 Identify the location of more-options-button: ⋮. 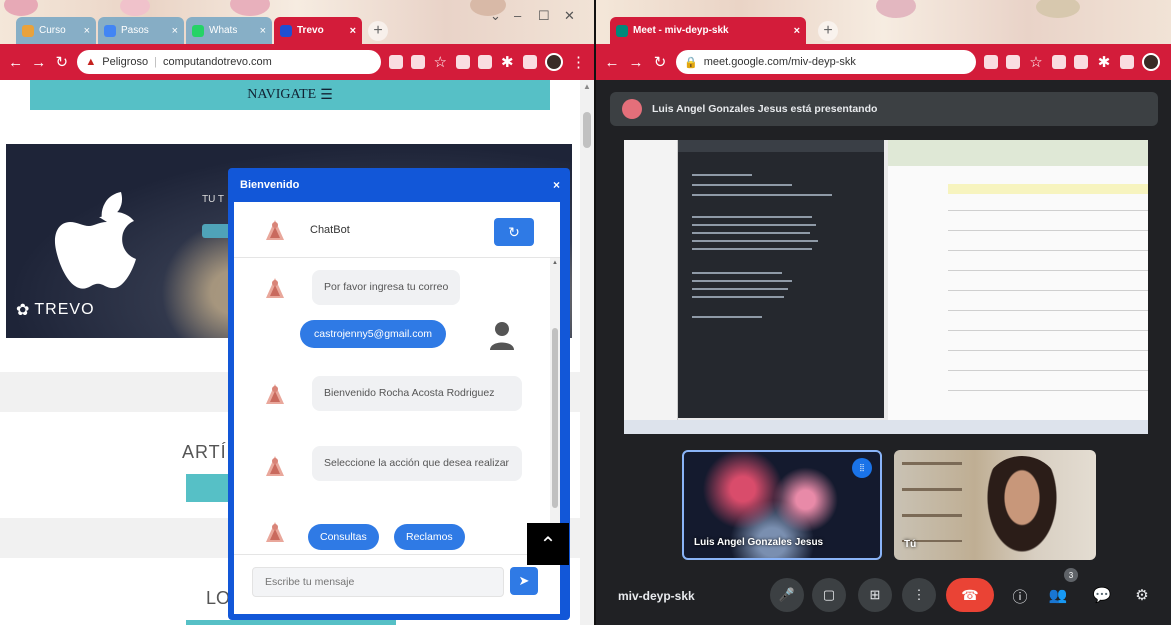
(919, 595).